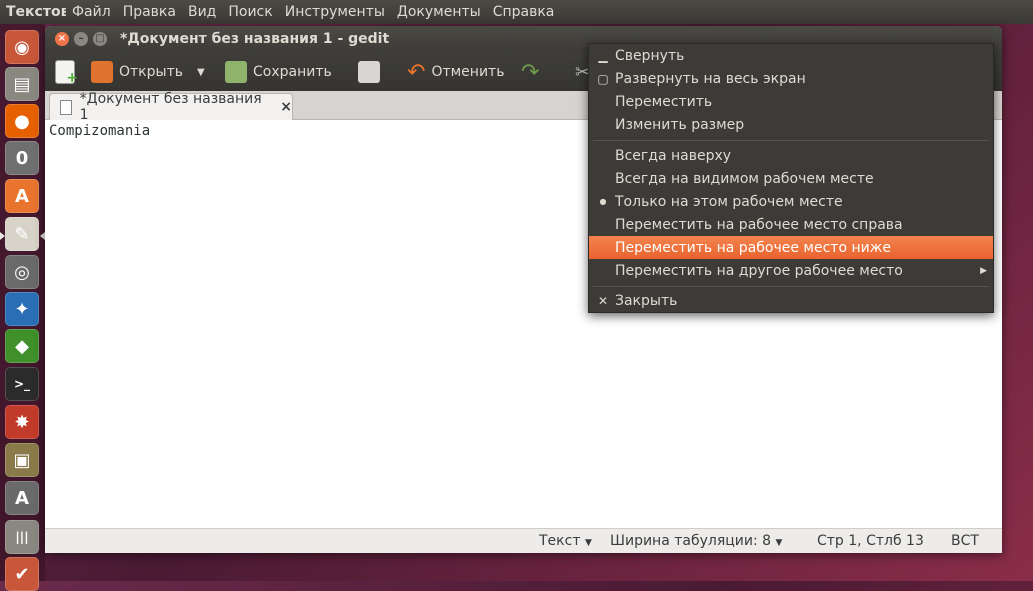 The height and width of the screenshot is (591, 1033). I want to click on save-label: Сохранить, so click(292, 72).